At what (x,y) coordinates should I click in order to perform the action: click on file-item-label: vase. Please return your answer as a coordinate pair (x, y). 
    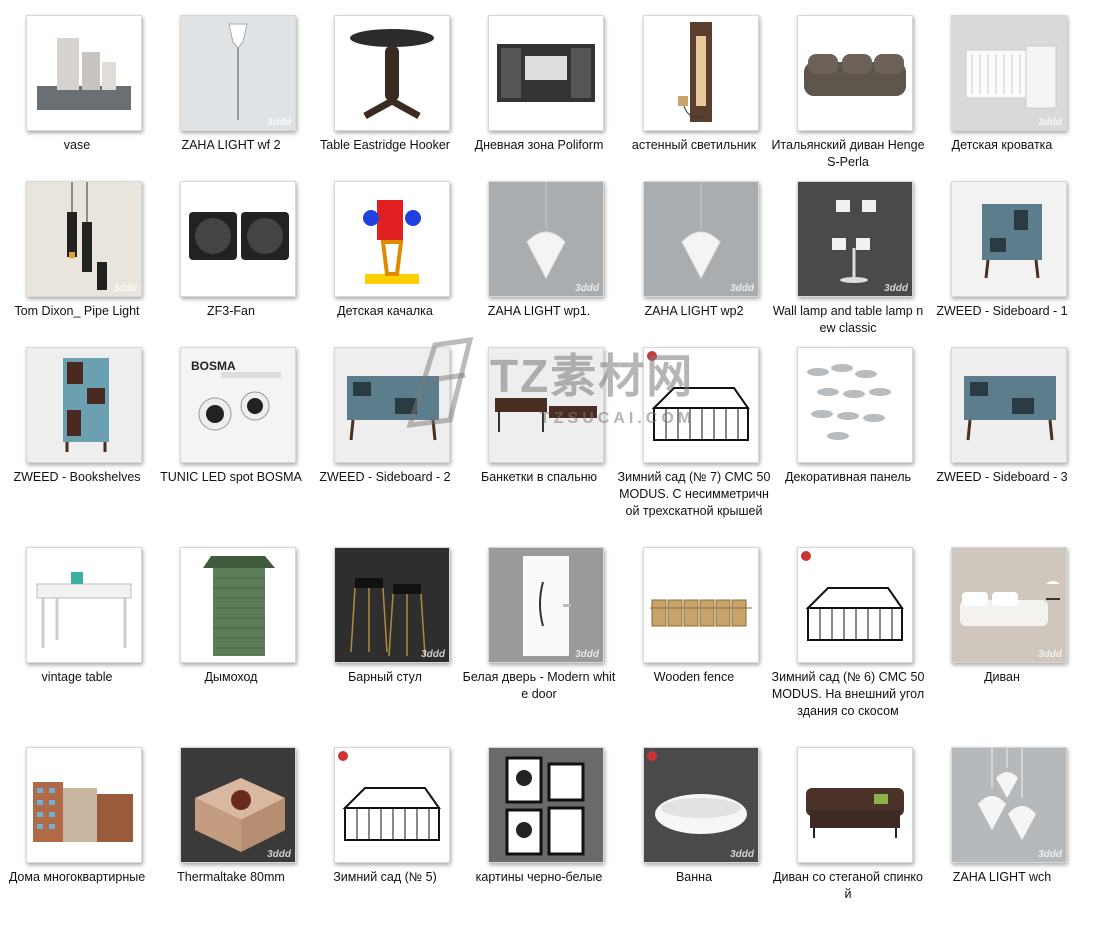
    Looking at the image, I should click on (77, 145).